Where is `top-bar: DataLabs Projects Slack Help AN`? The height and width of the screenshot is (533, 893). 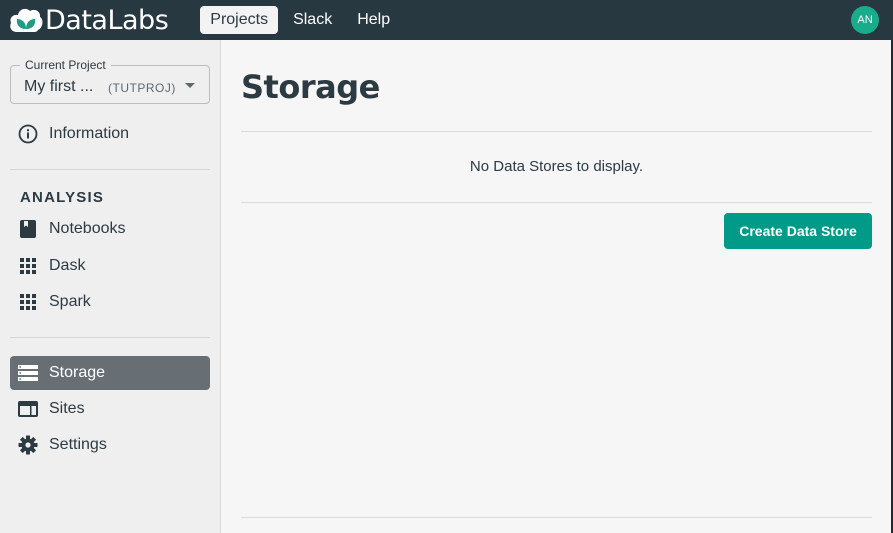
top-bar: DataLabs Projects Slack Help AN is located at coordinates (446, 20).